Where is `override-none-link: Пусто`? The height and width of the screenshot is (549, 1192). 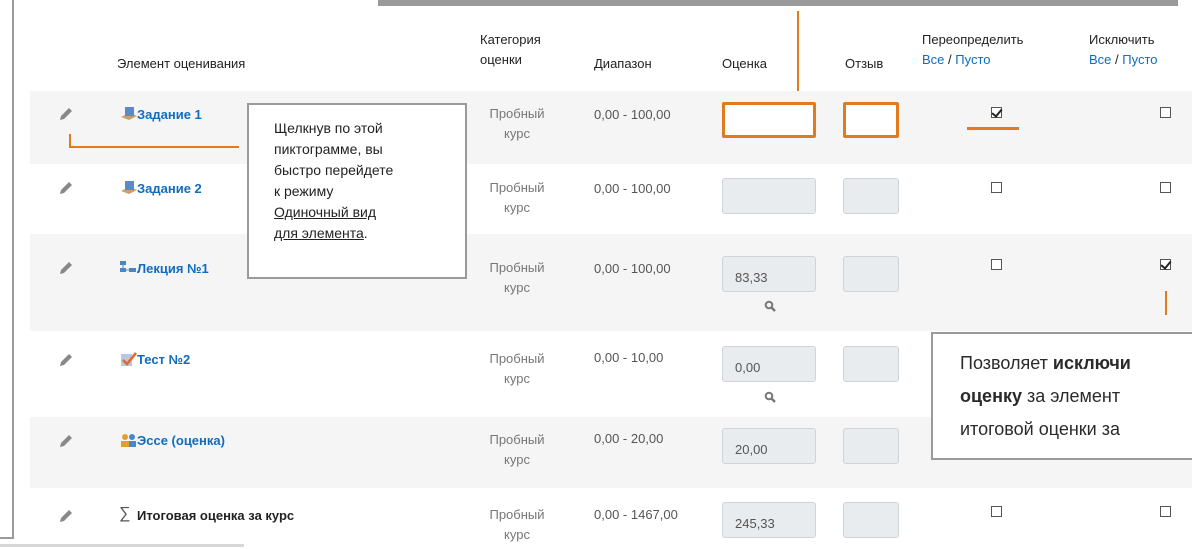 override-none-link: Пусто is located at coordinates (972, 59).